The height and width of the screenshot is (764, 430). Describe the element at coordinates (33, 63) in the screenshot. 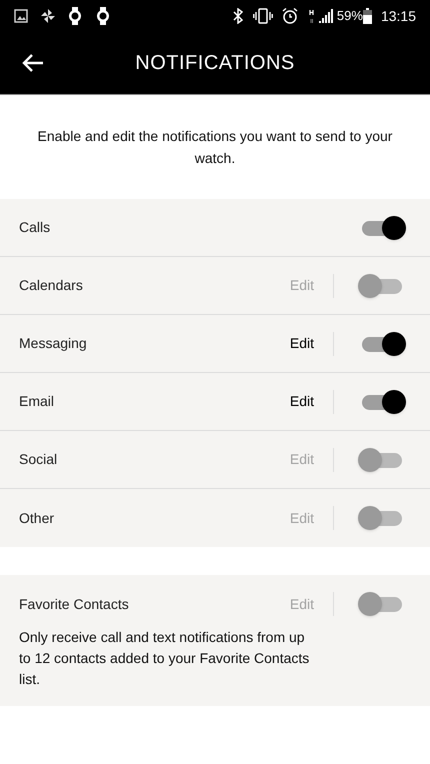

I see `back-arrow-icon` at that location.